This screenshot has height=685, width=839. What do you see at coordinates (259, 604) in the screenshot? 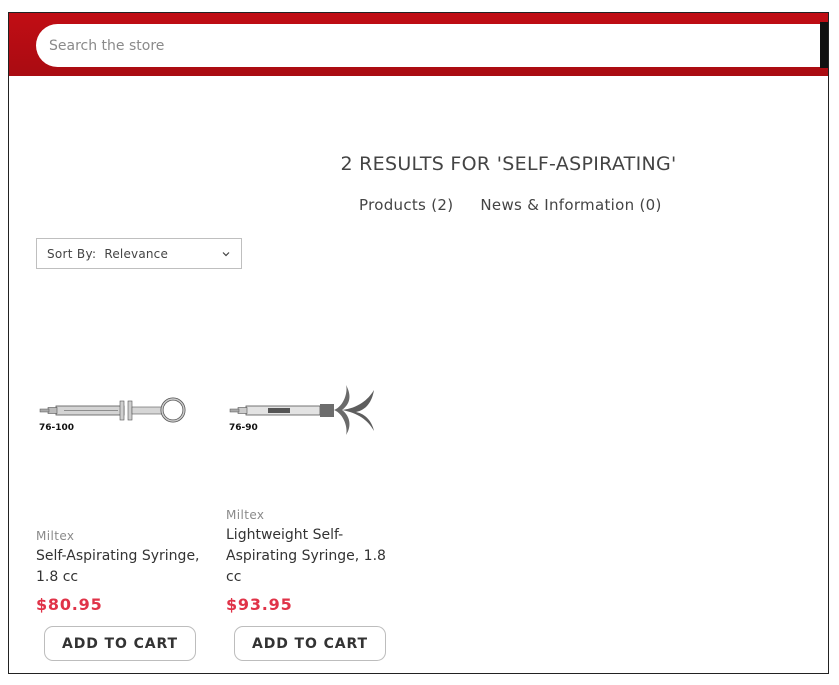
I see `product-price: $93.95` at bounding box center [259, 604].